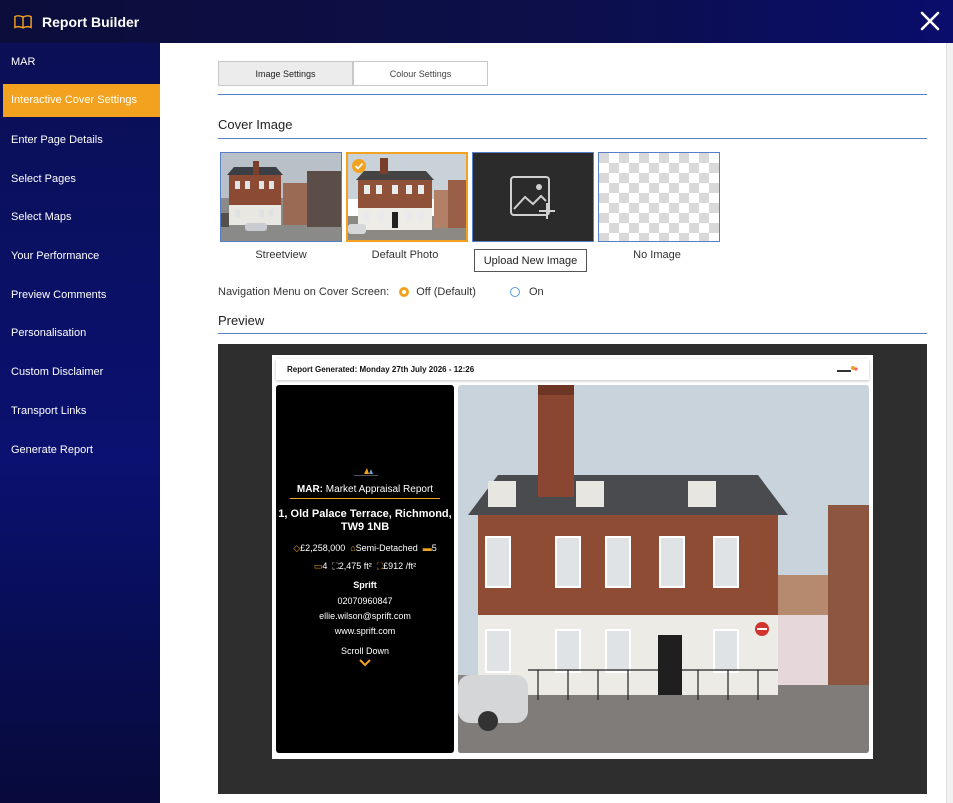 The height and width of the screenshot is (803, 953). I want to click on price: £2,258,000, so click(323, 548).